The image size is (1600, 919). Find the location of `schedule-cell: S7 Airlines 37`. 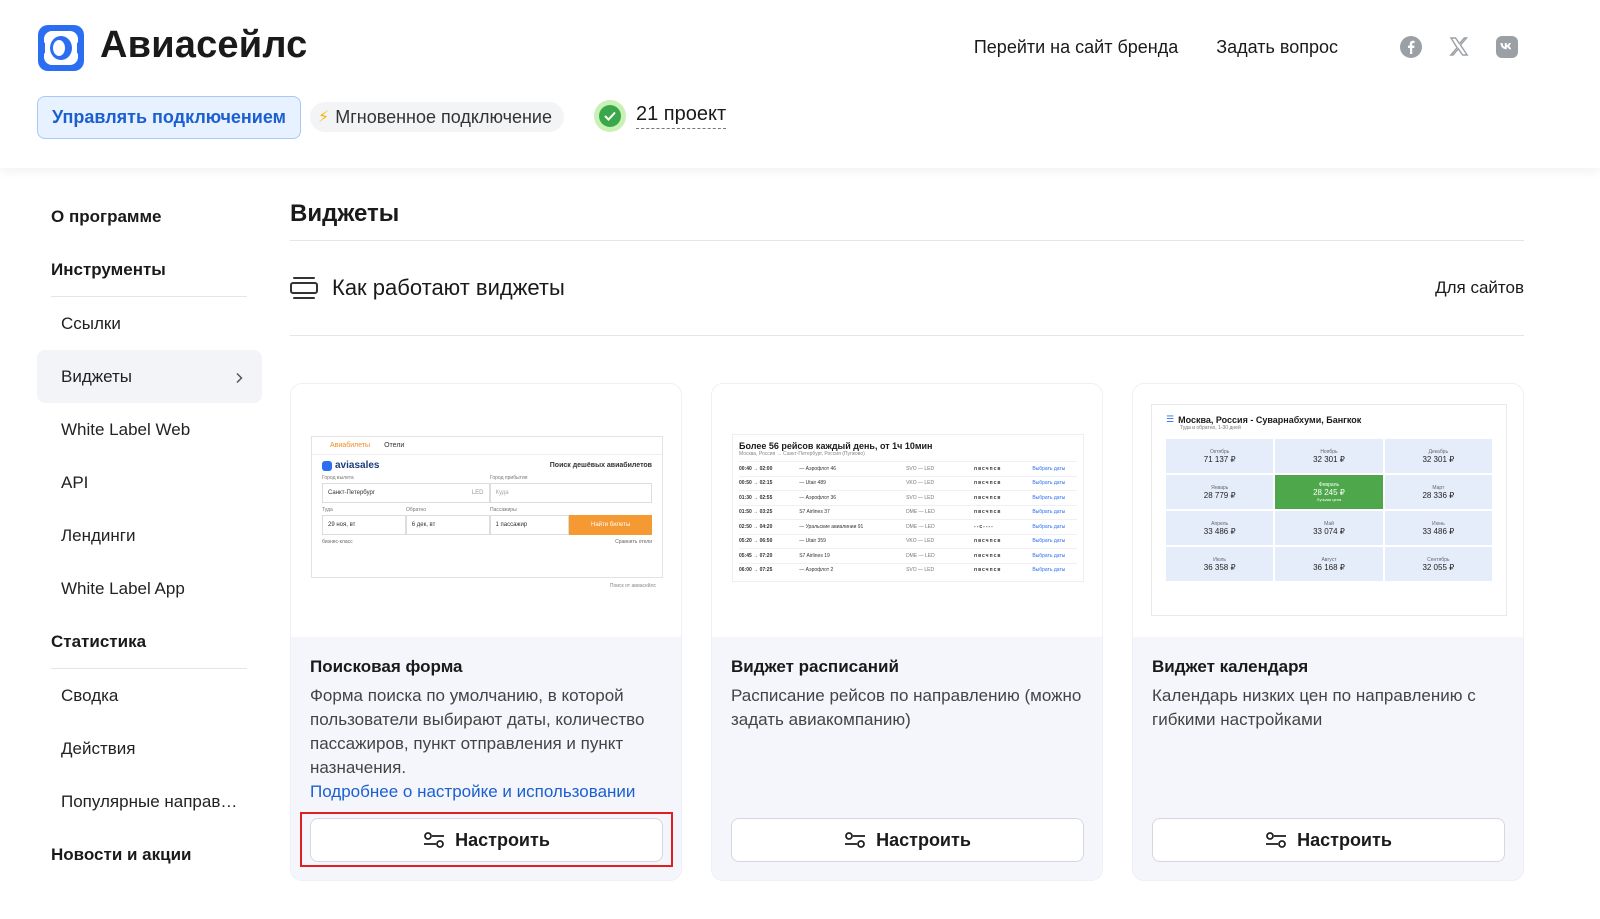

schedule-cell: S7 Airlines 37 is located at coordinates (814, 512).